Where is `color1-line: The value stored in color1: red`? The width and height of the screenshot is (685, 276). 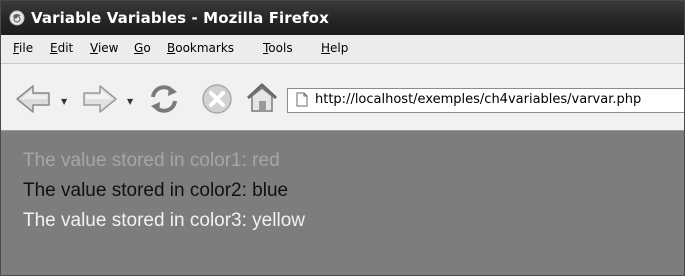 color1-line: The value stored in color1: red is located at coordinates (151, 160).